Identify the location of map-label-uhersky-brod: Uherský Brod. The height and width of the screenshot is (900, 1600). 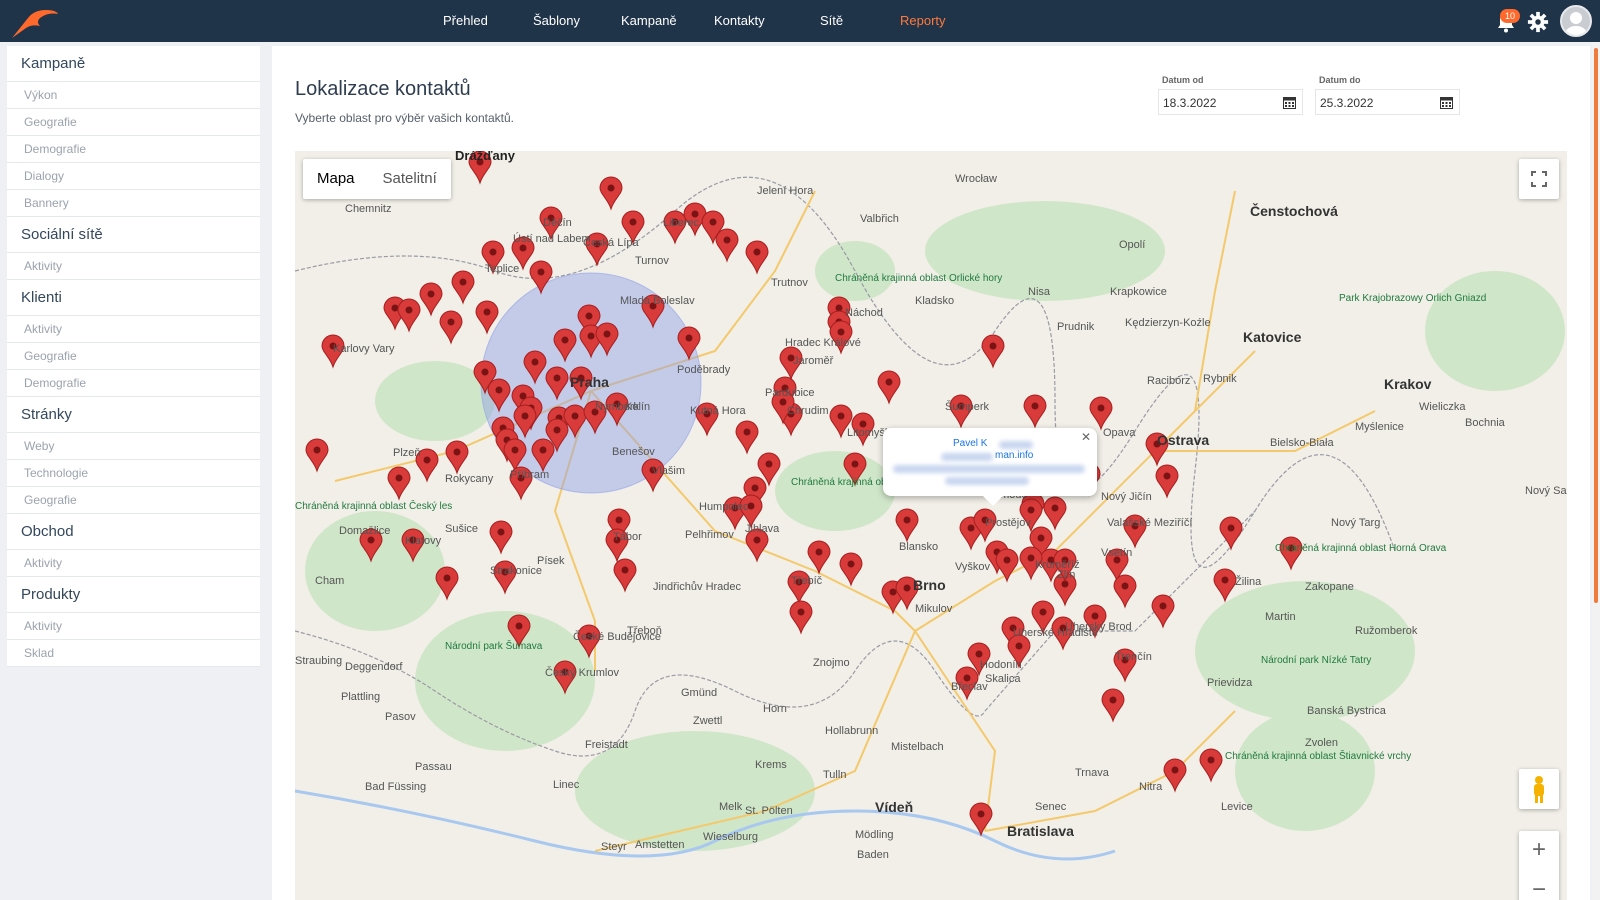
(1098, 627).